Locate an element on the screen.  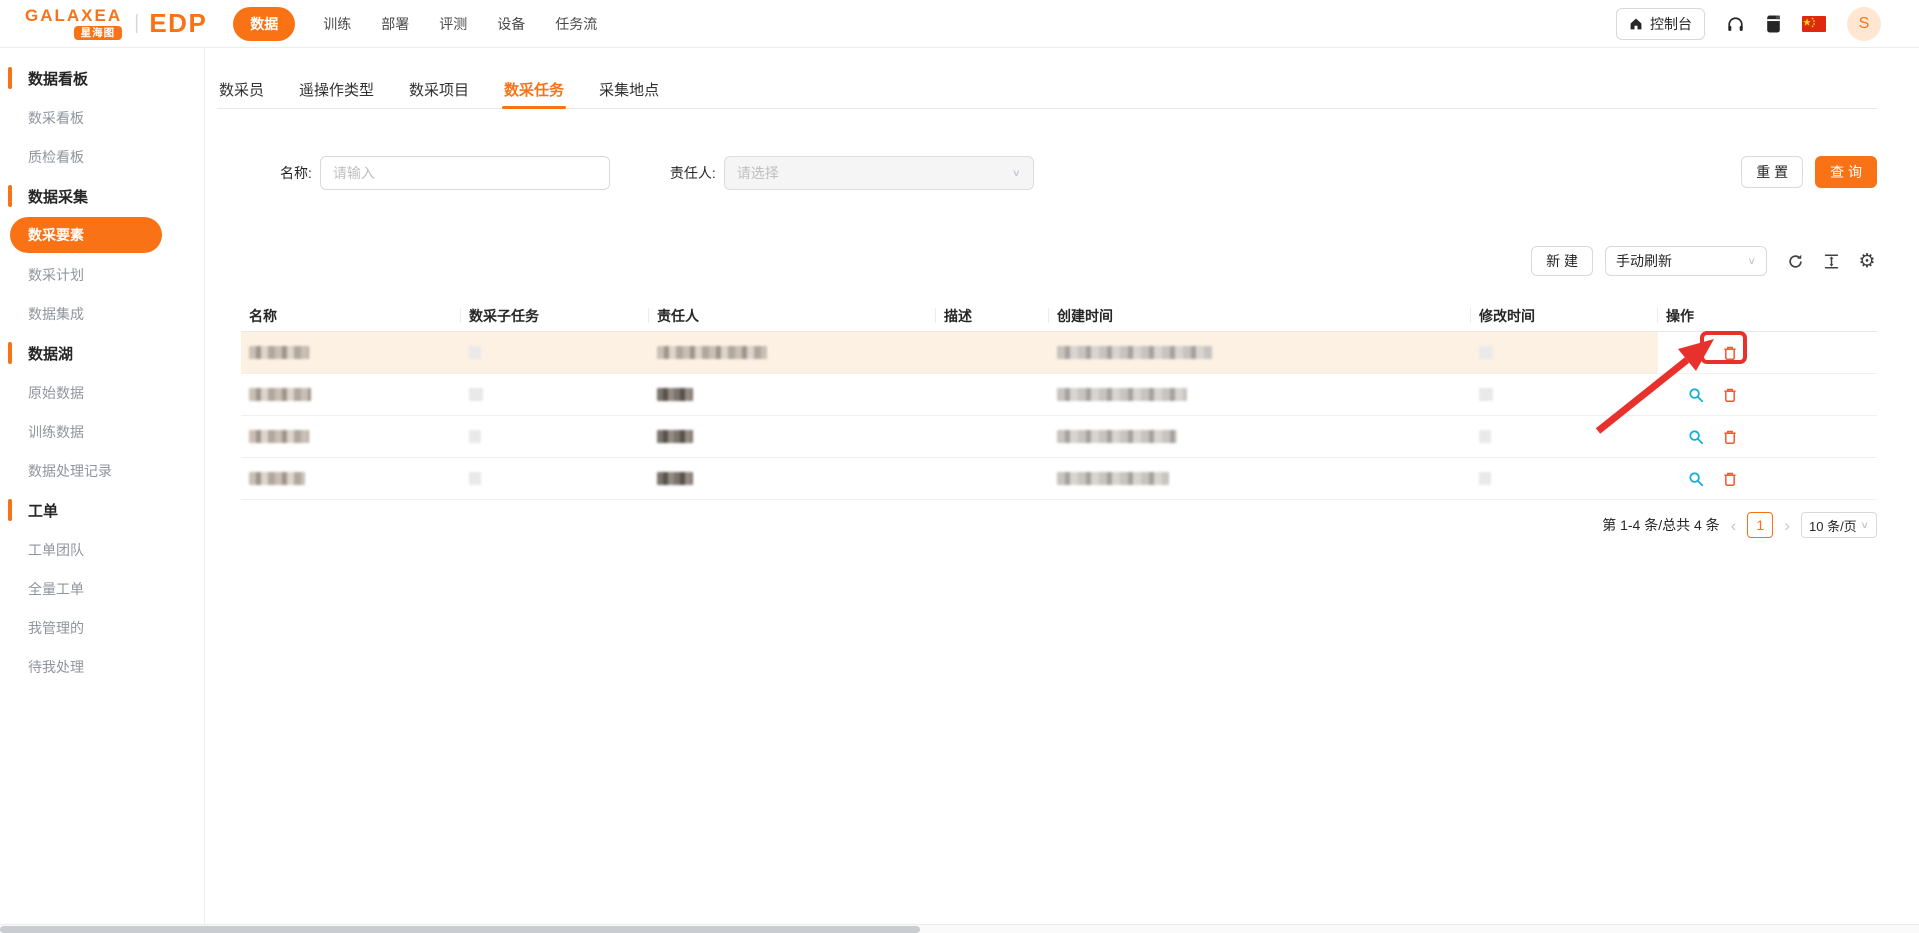
app-header: GALAXEA 星海图 | EDP 数据训练部署评测设备任务流 控制台 is located at coordinates (959, 24).